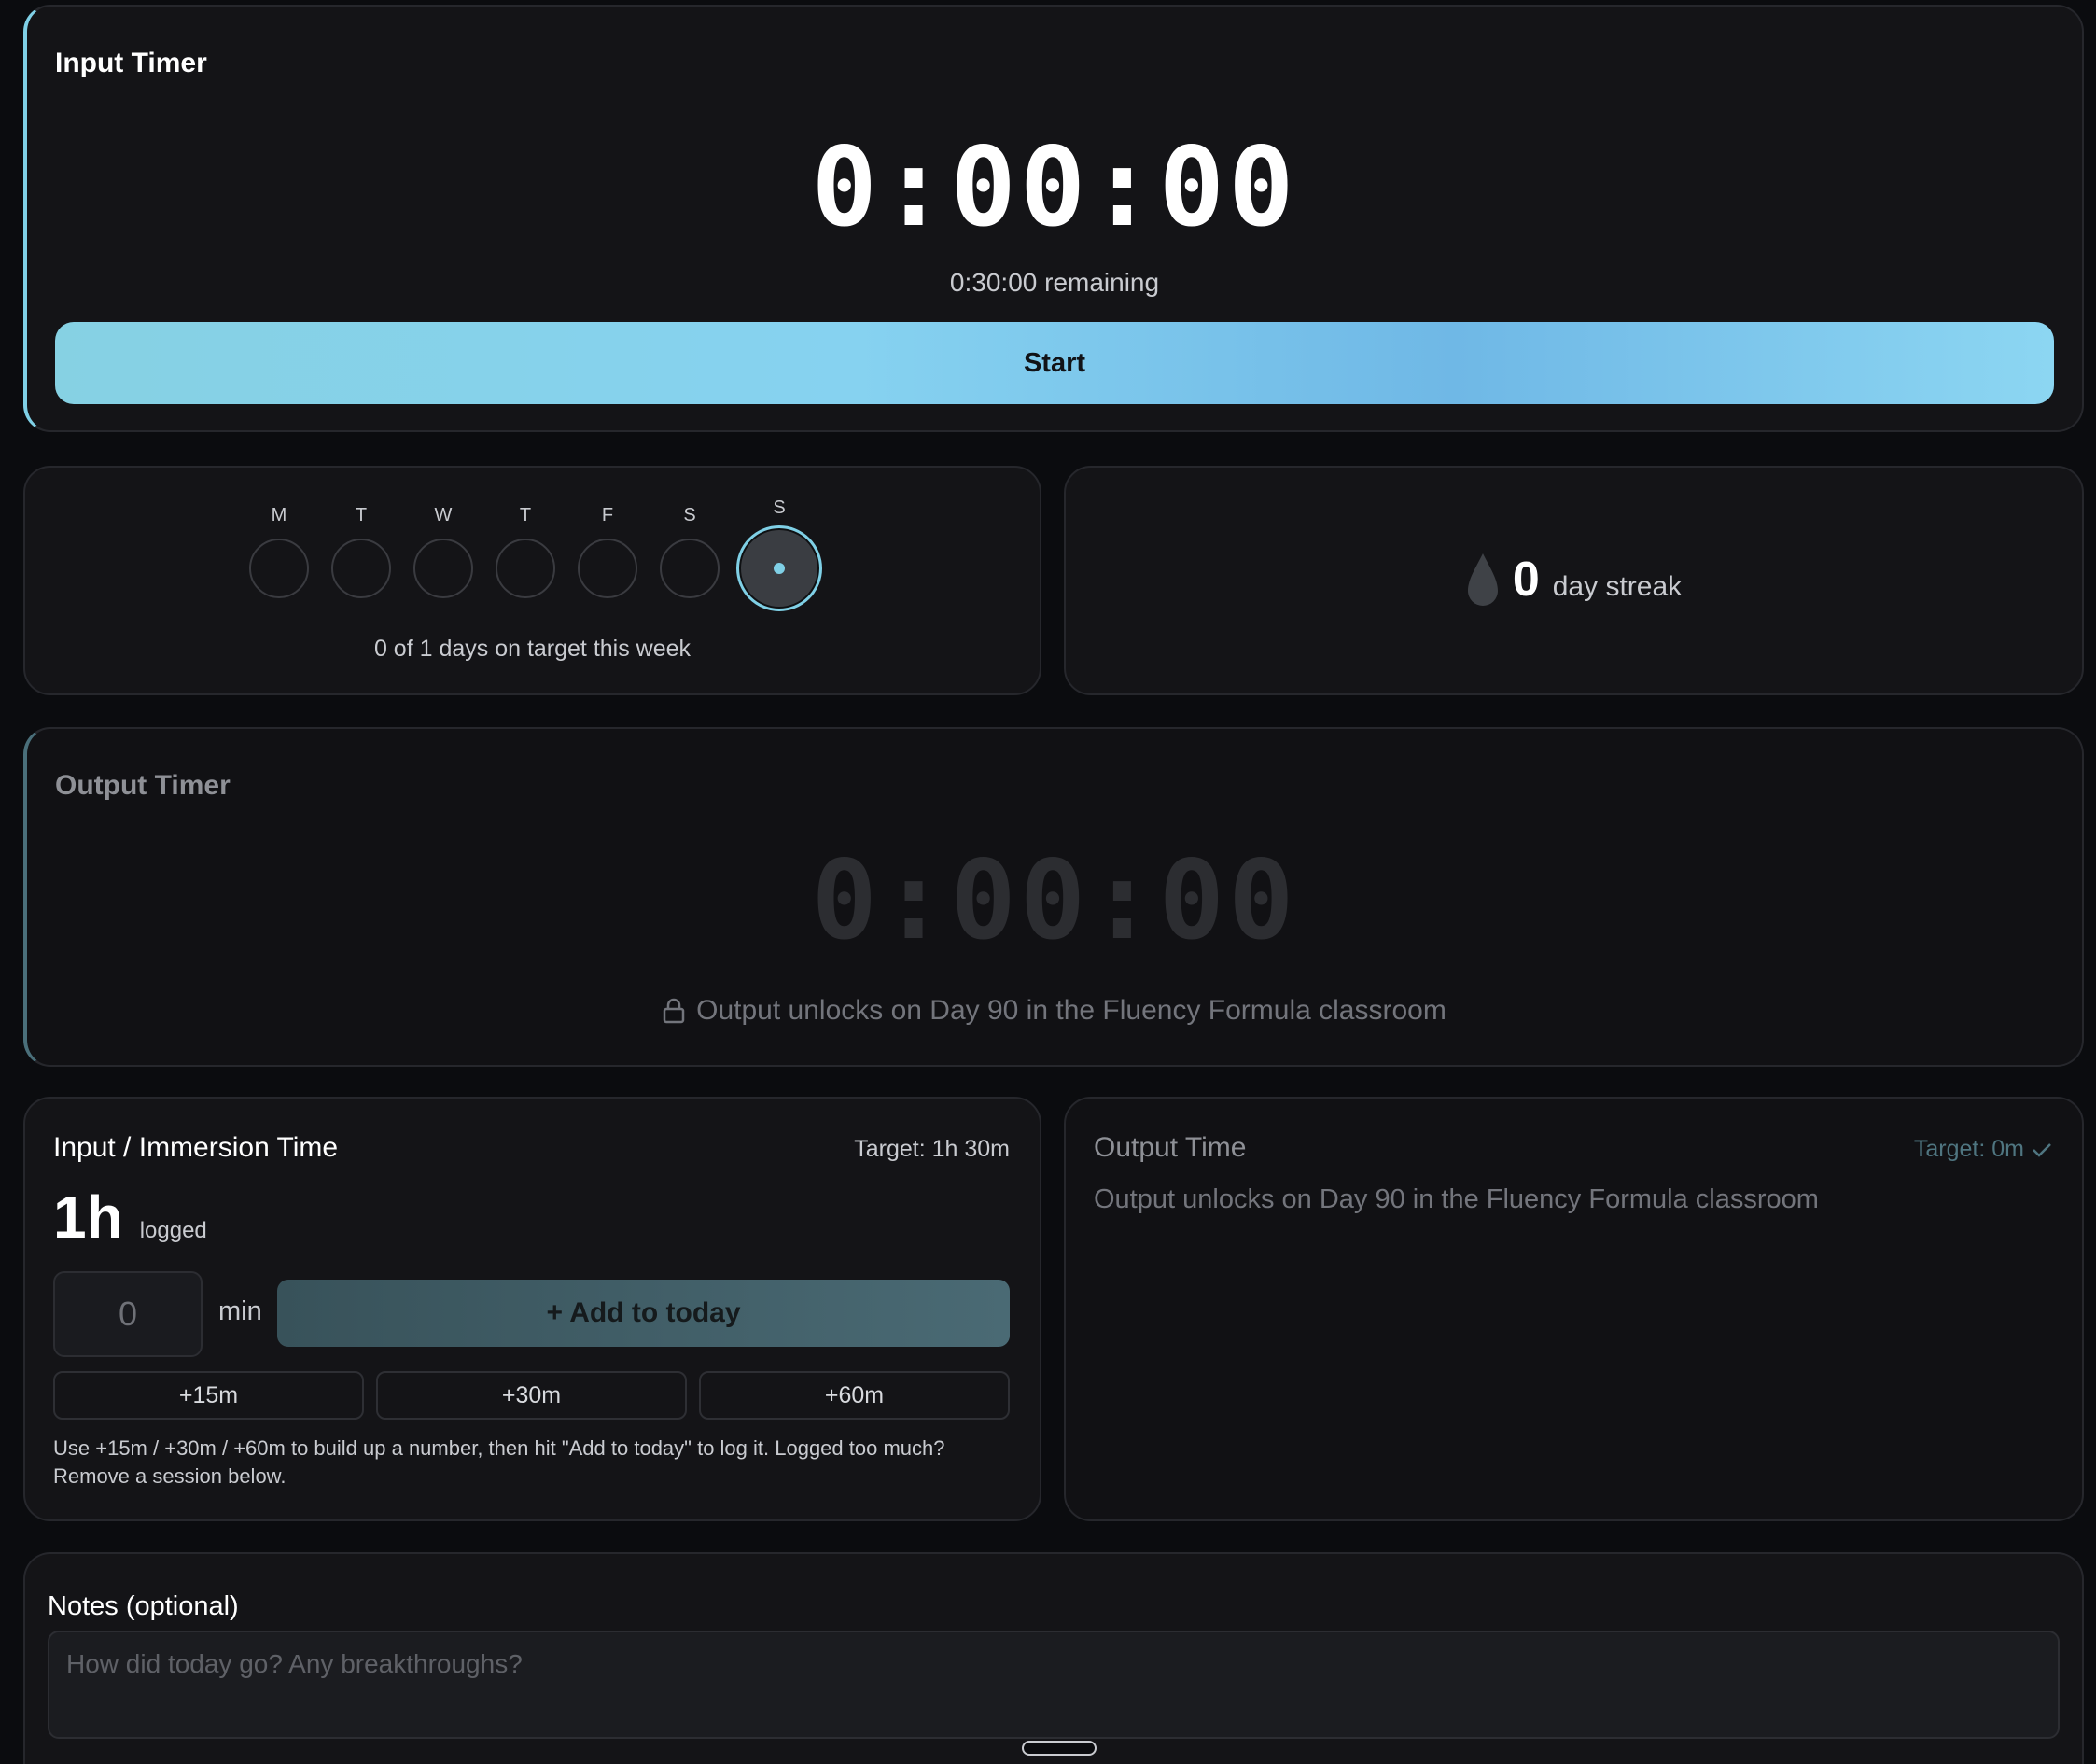  I want to click on quick-add-15-button: +15m, so click(209, 1395).